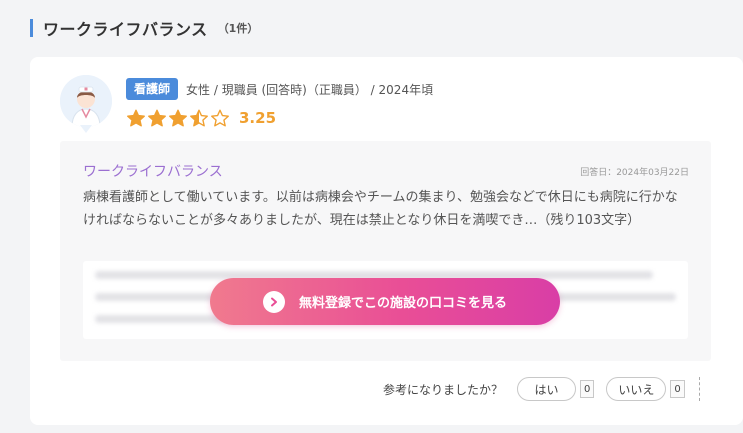 The width and height of the screenshot is (743, 433). Describe the element at coordinates (258, 118) in the screenshot. I see `rating-value: 3.25` at that location.